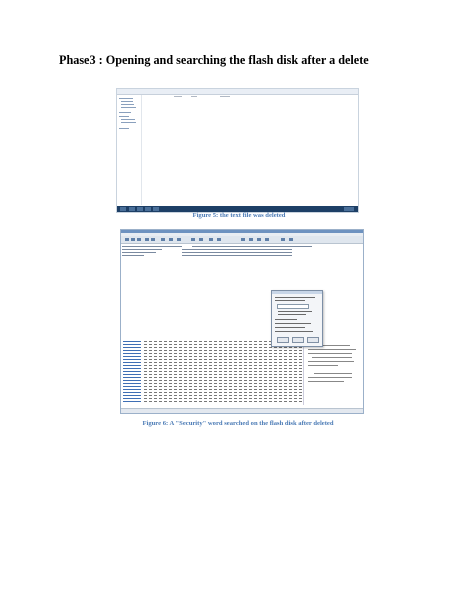 The image size is (474, 613). I want to click on find-text-dialog, so click(297, 318).